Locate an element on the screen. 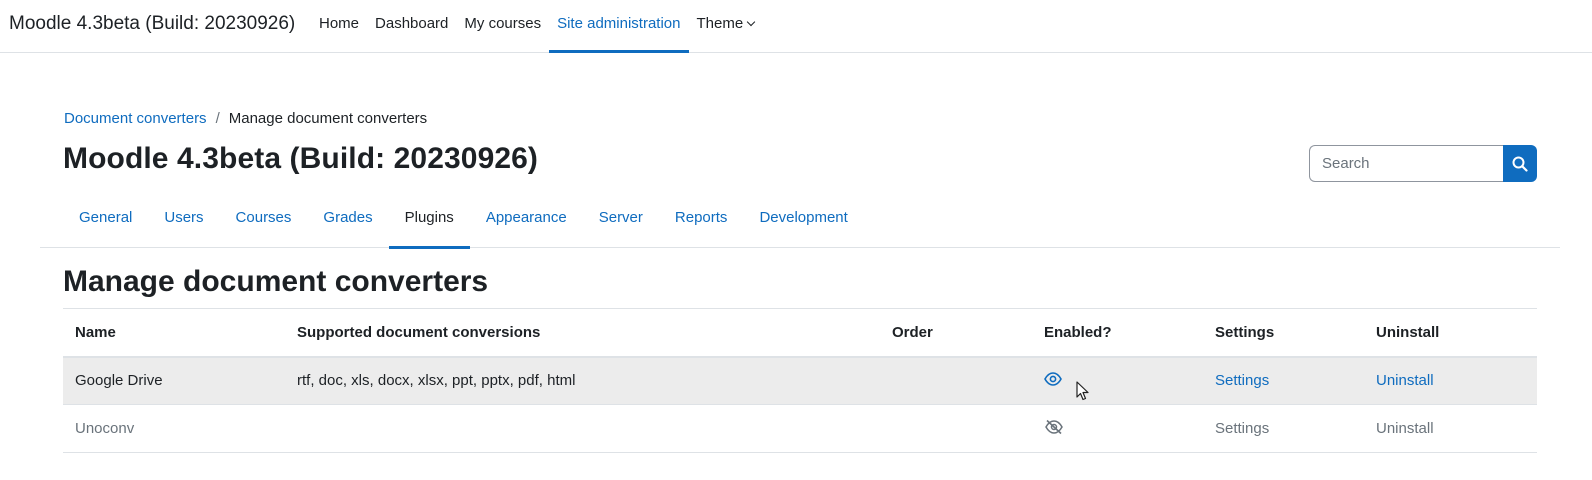 The width and height of the screenshot is (1592, 480). header-enabled: Enabled? is located at coordinates (1117, 333).